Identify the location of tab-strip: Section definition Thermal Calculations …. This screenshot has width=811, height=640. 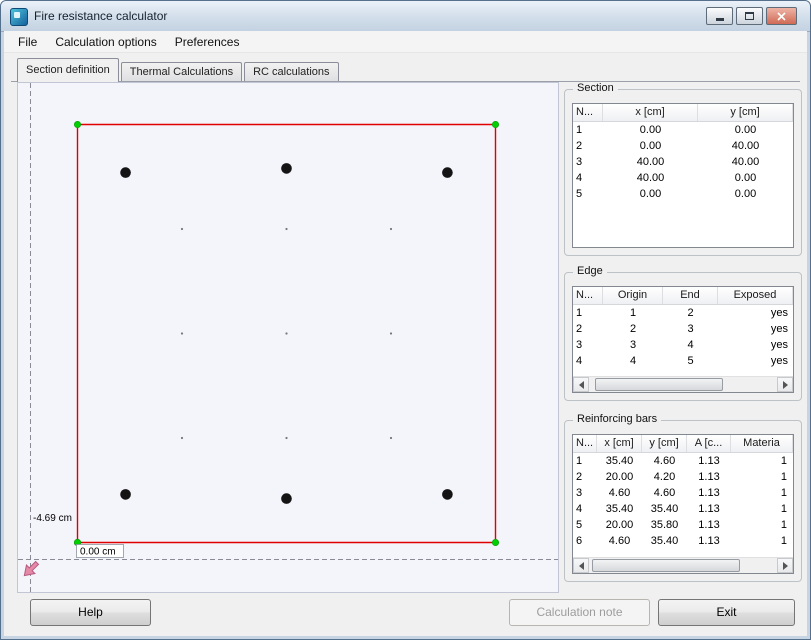
(179, 70).